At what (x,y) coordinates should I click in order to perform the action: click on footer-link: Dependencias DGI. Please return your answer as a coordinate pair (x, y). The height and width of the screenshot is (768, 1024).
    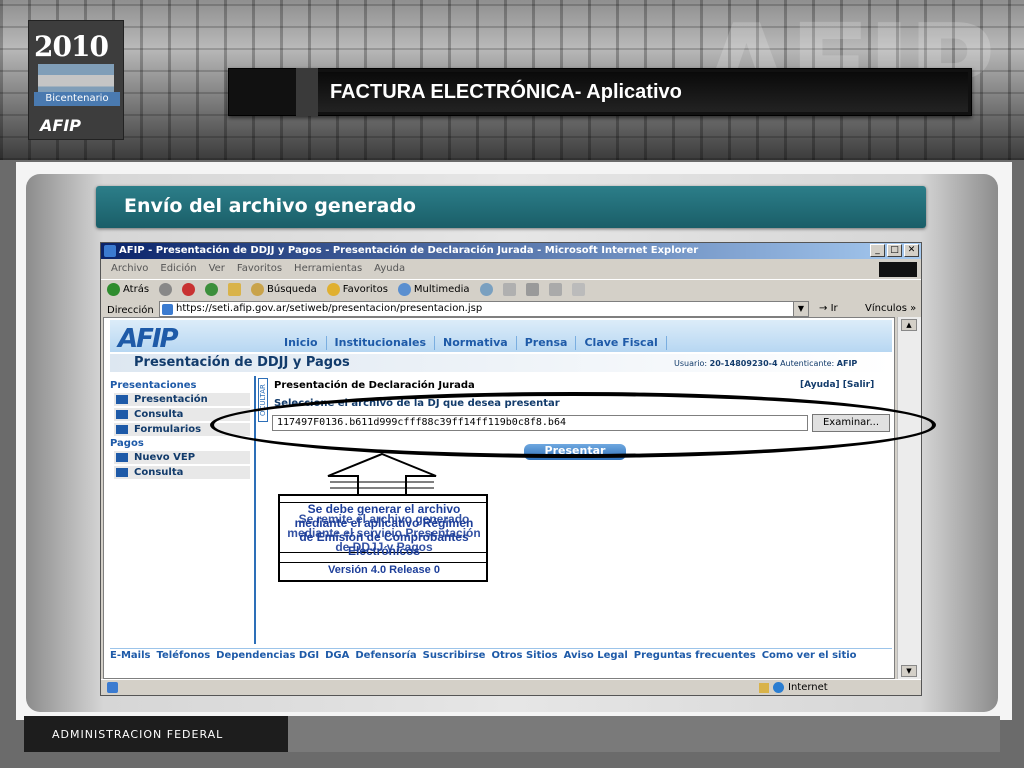
    Looking at the image, I should click on (267, 656).